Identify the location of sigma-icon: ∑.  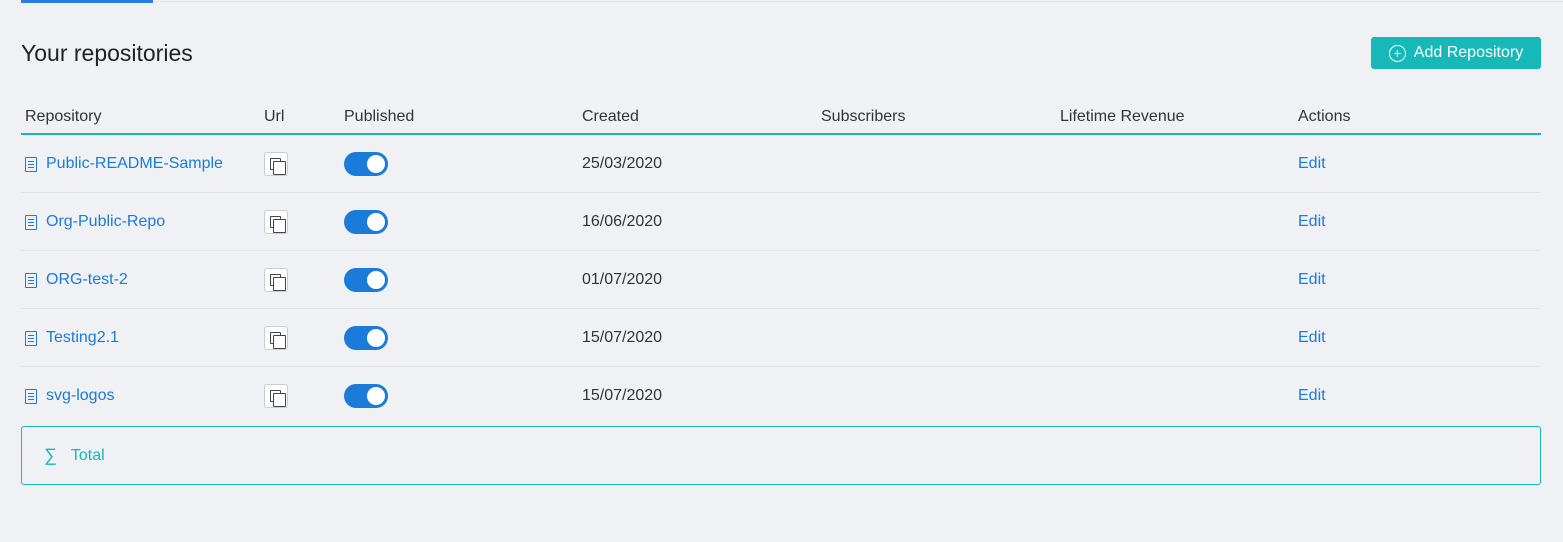
(50, 455).